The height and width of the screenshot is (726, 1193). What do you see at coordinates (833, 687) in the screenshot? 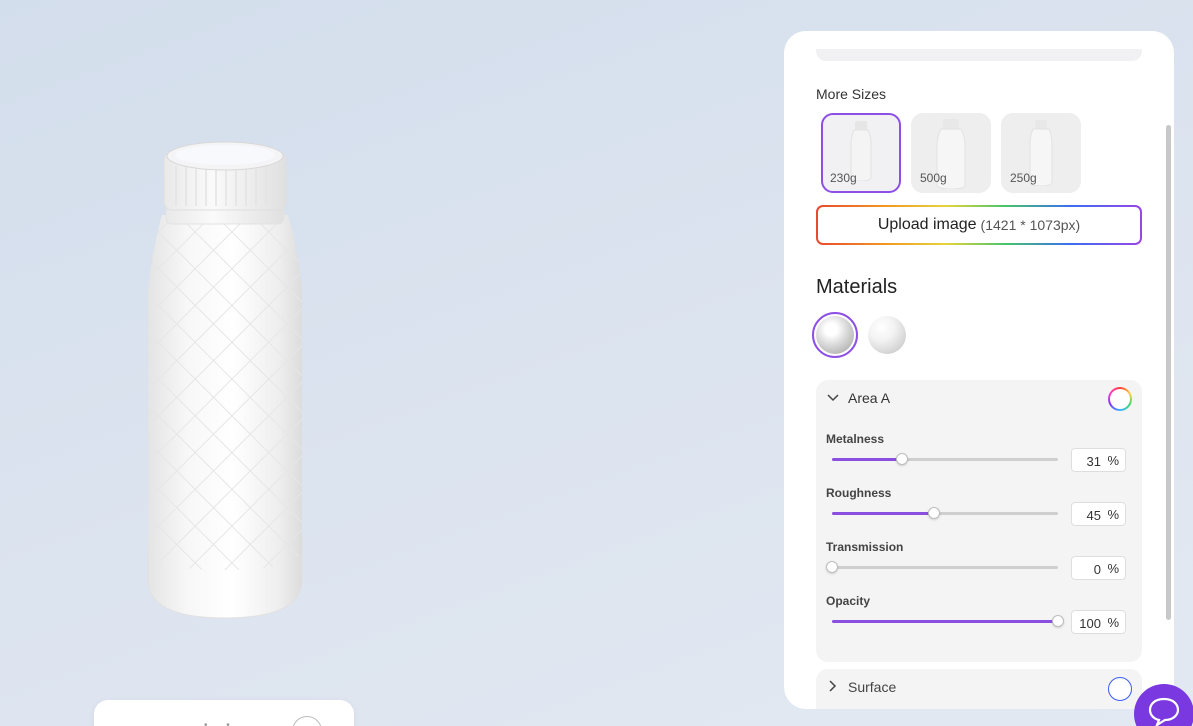
I see `chevron-right-icon` at bounding box center [833, 687].